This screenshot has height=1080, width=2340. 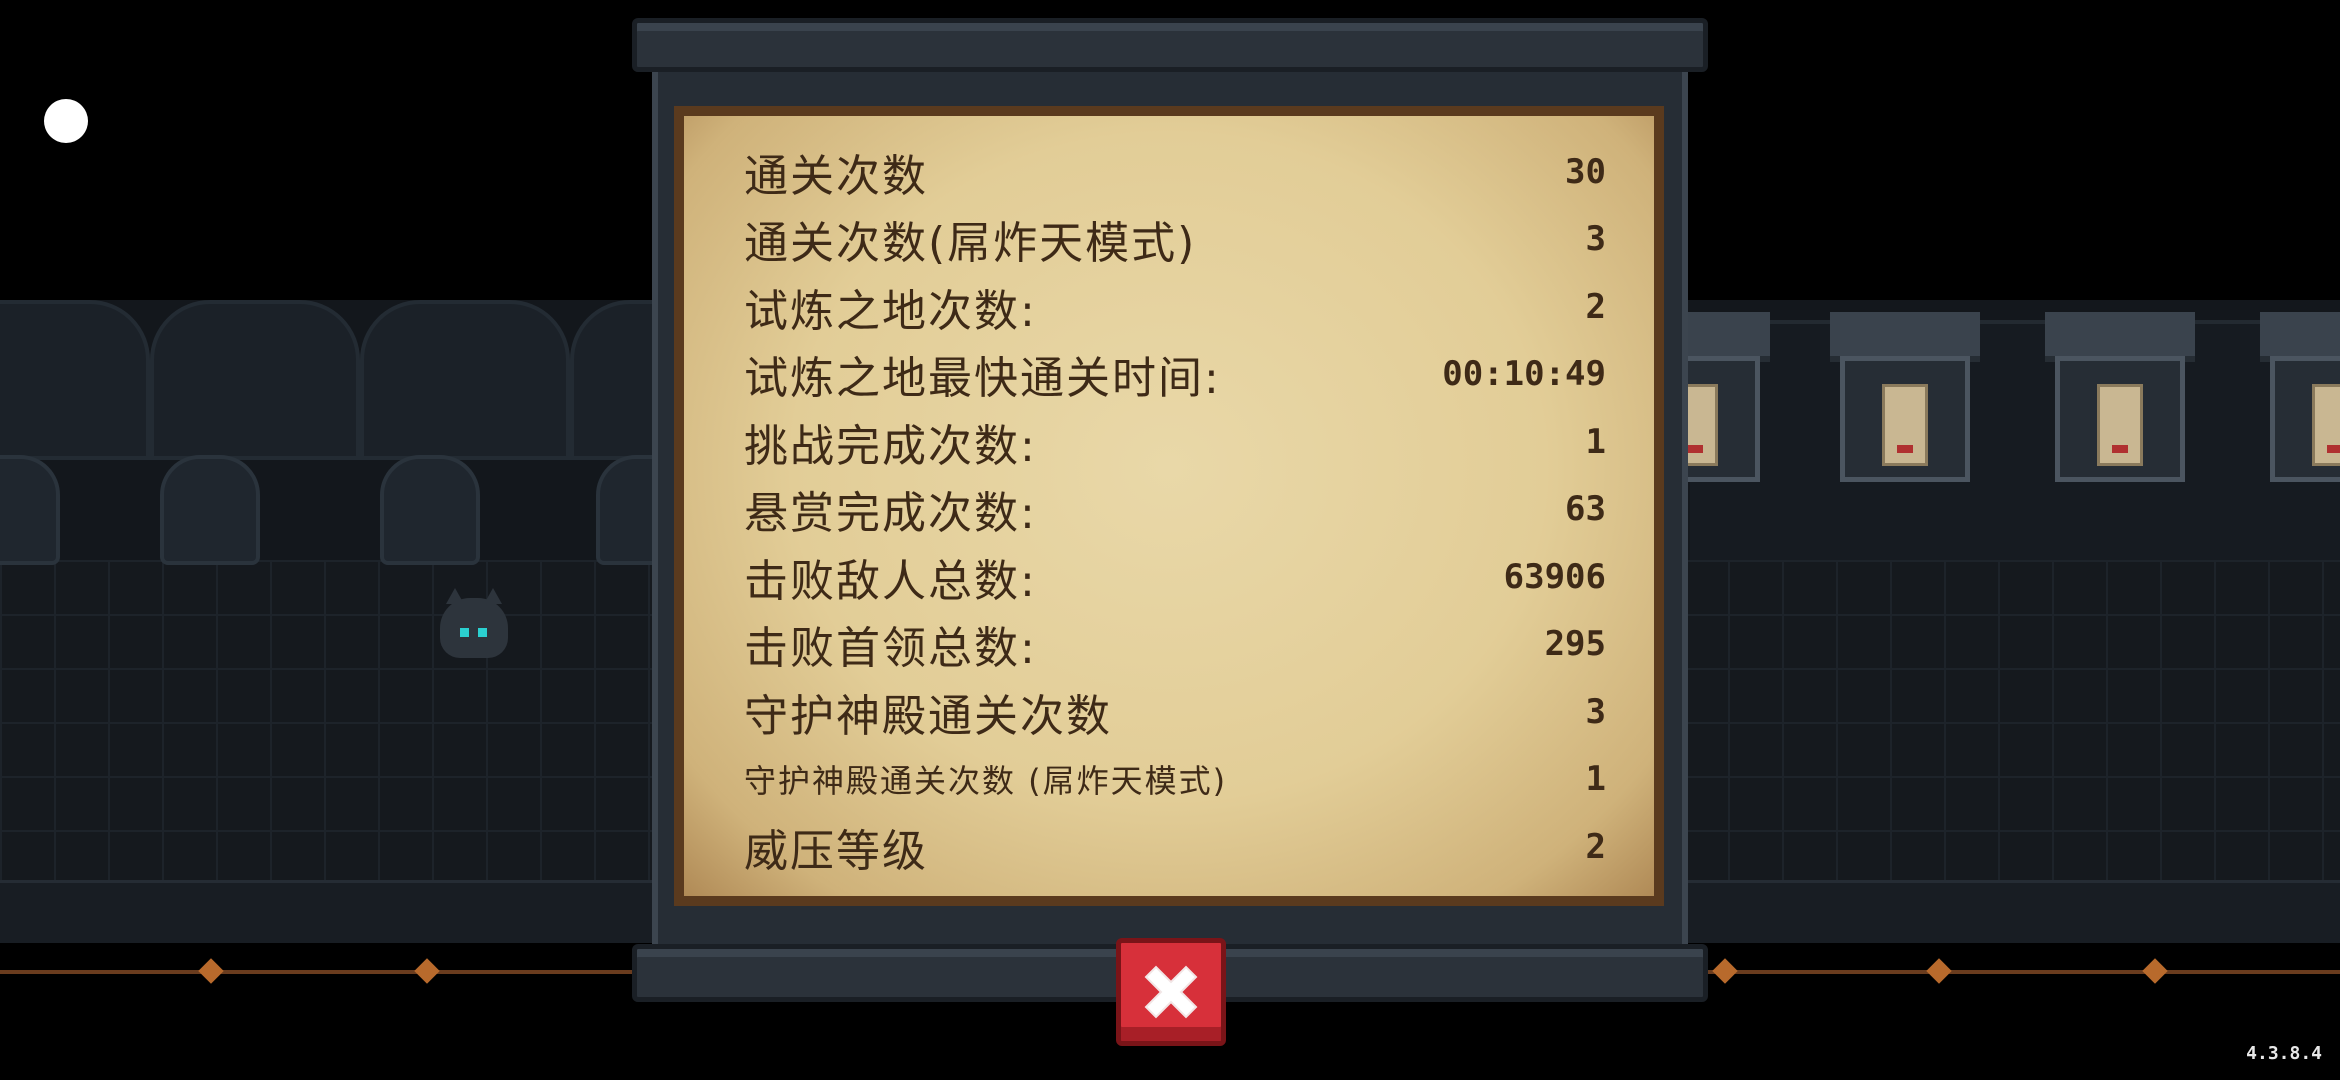 I want to click on stat-row-bosses-defeated: 击败首领总数: 295, so click(x=1175, y=645).